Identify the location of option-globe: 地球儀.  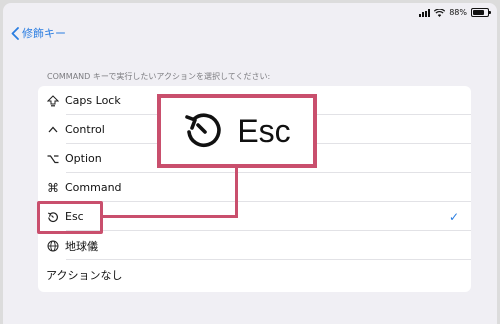
(254, 245).